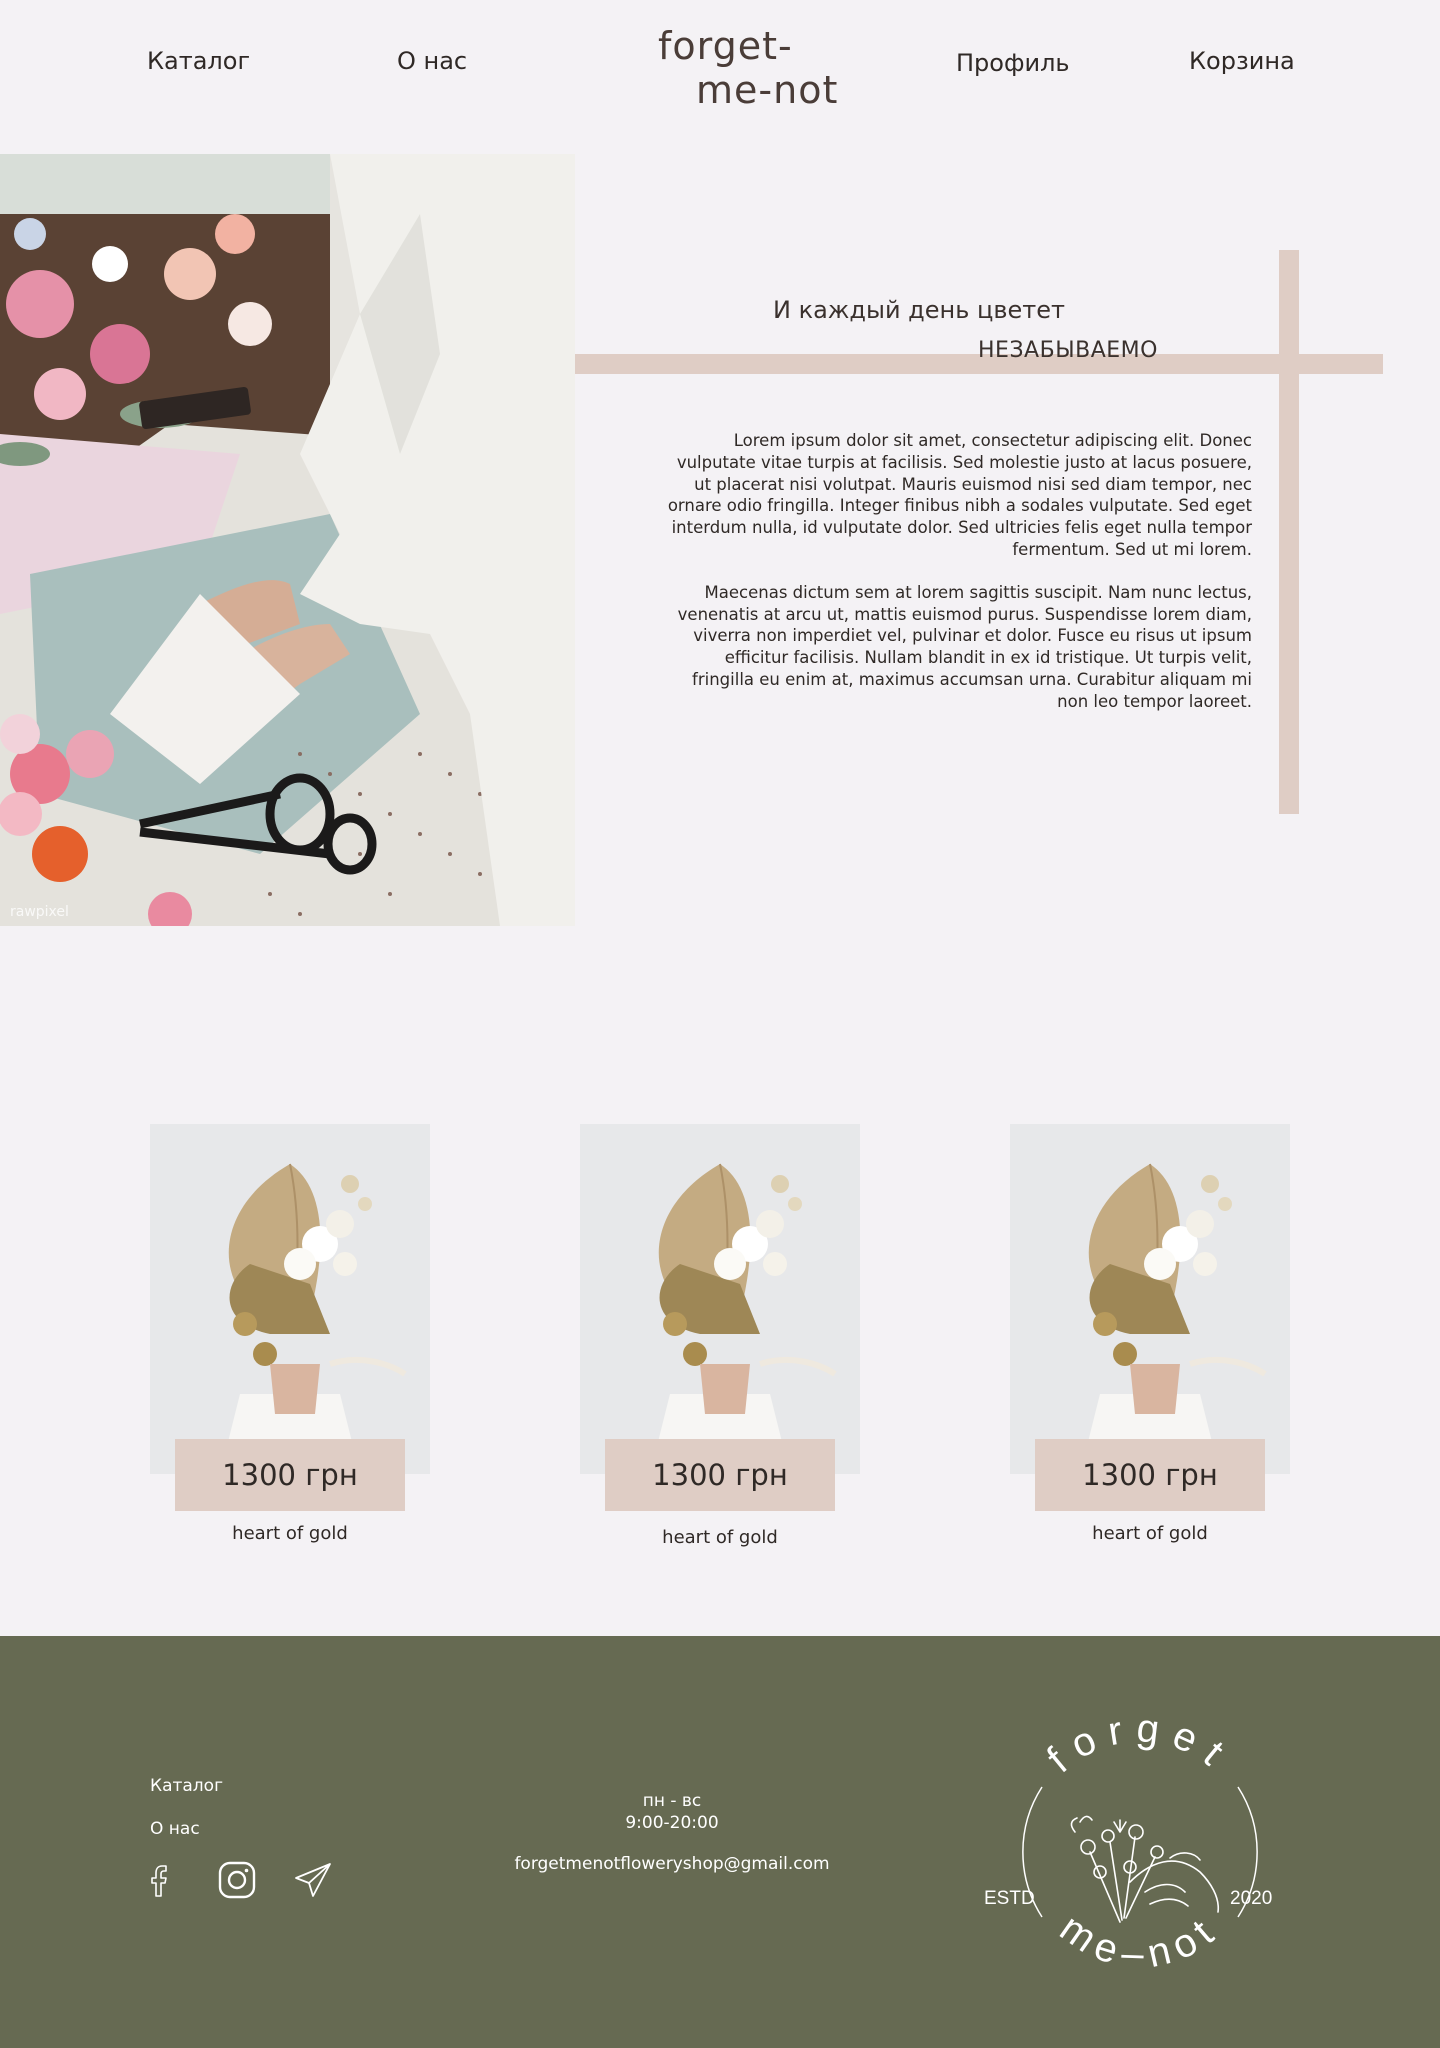 This screenshot has width=1440, height=2048. I want to click on badge-estd: ESTD, so click(1009, 1898).